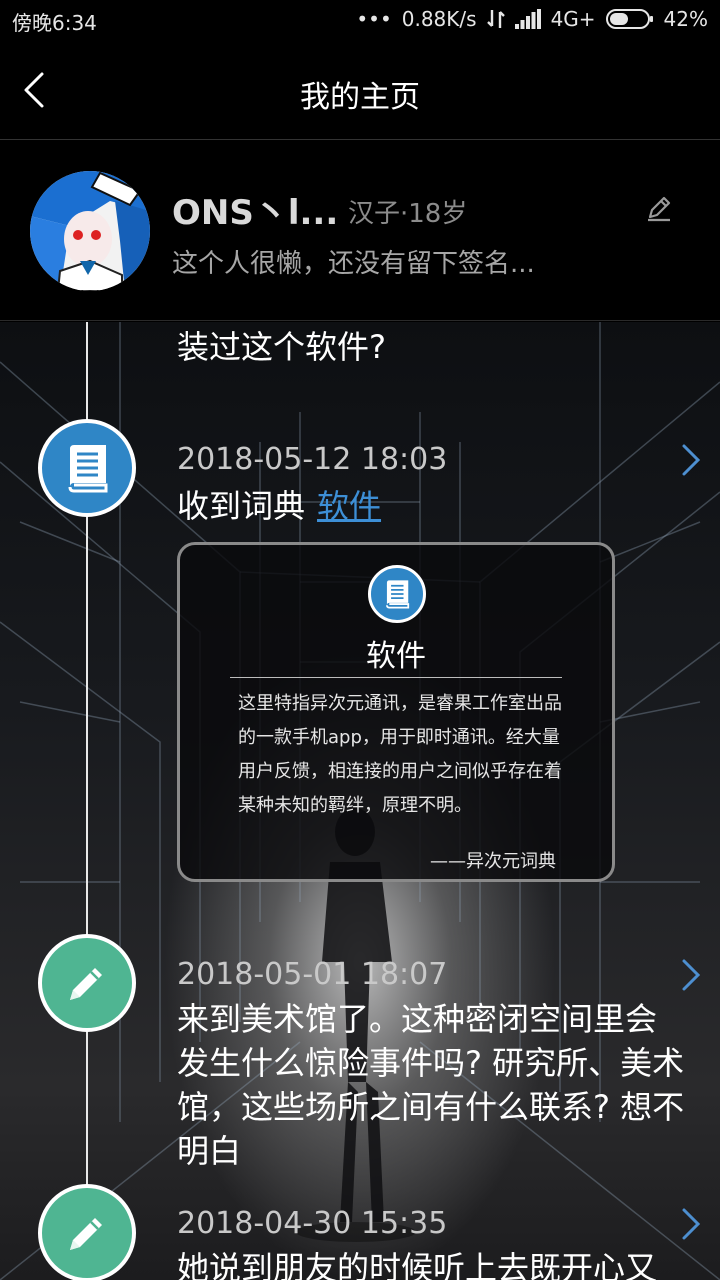  I want to click on battery-level: 42%, so click(685, 19).